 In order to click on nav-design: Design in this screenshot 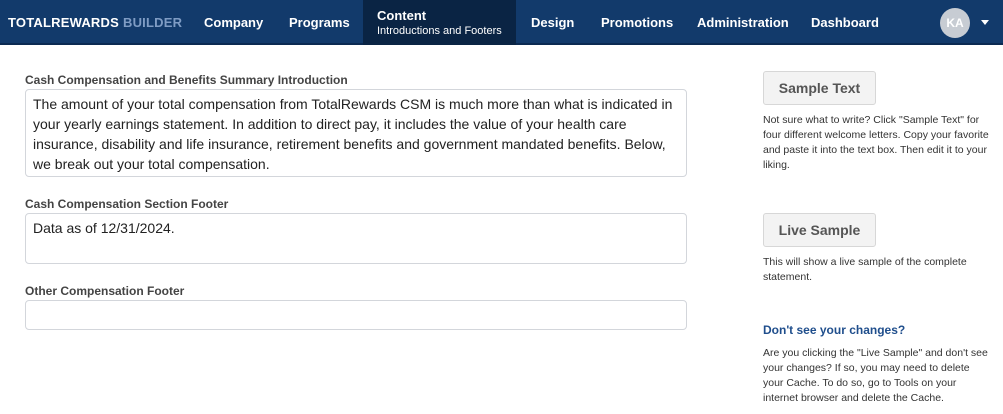, I will do `click(552, 22)`.